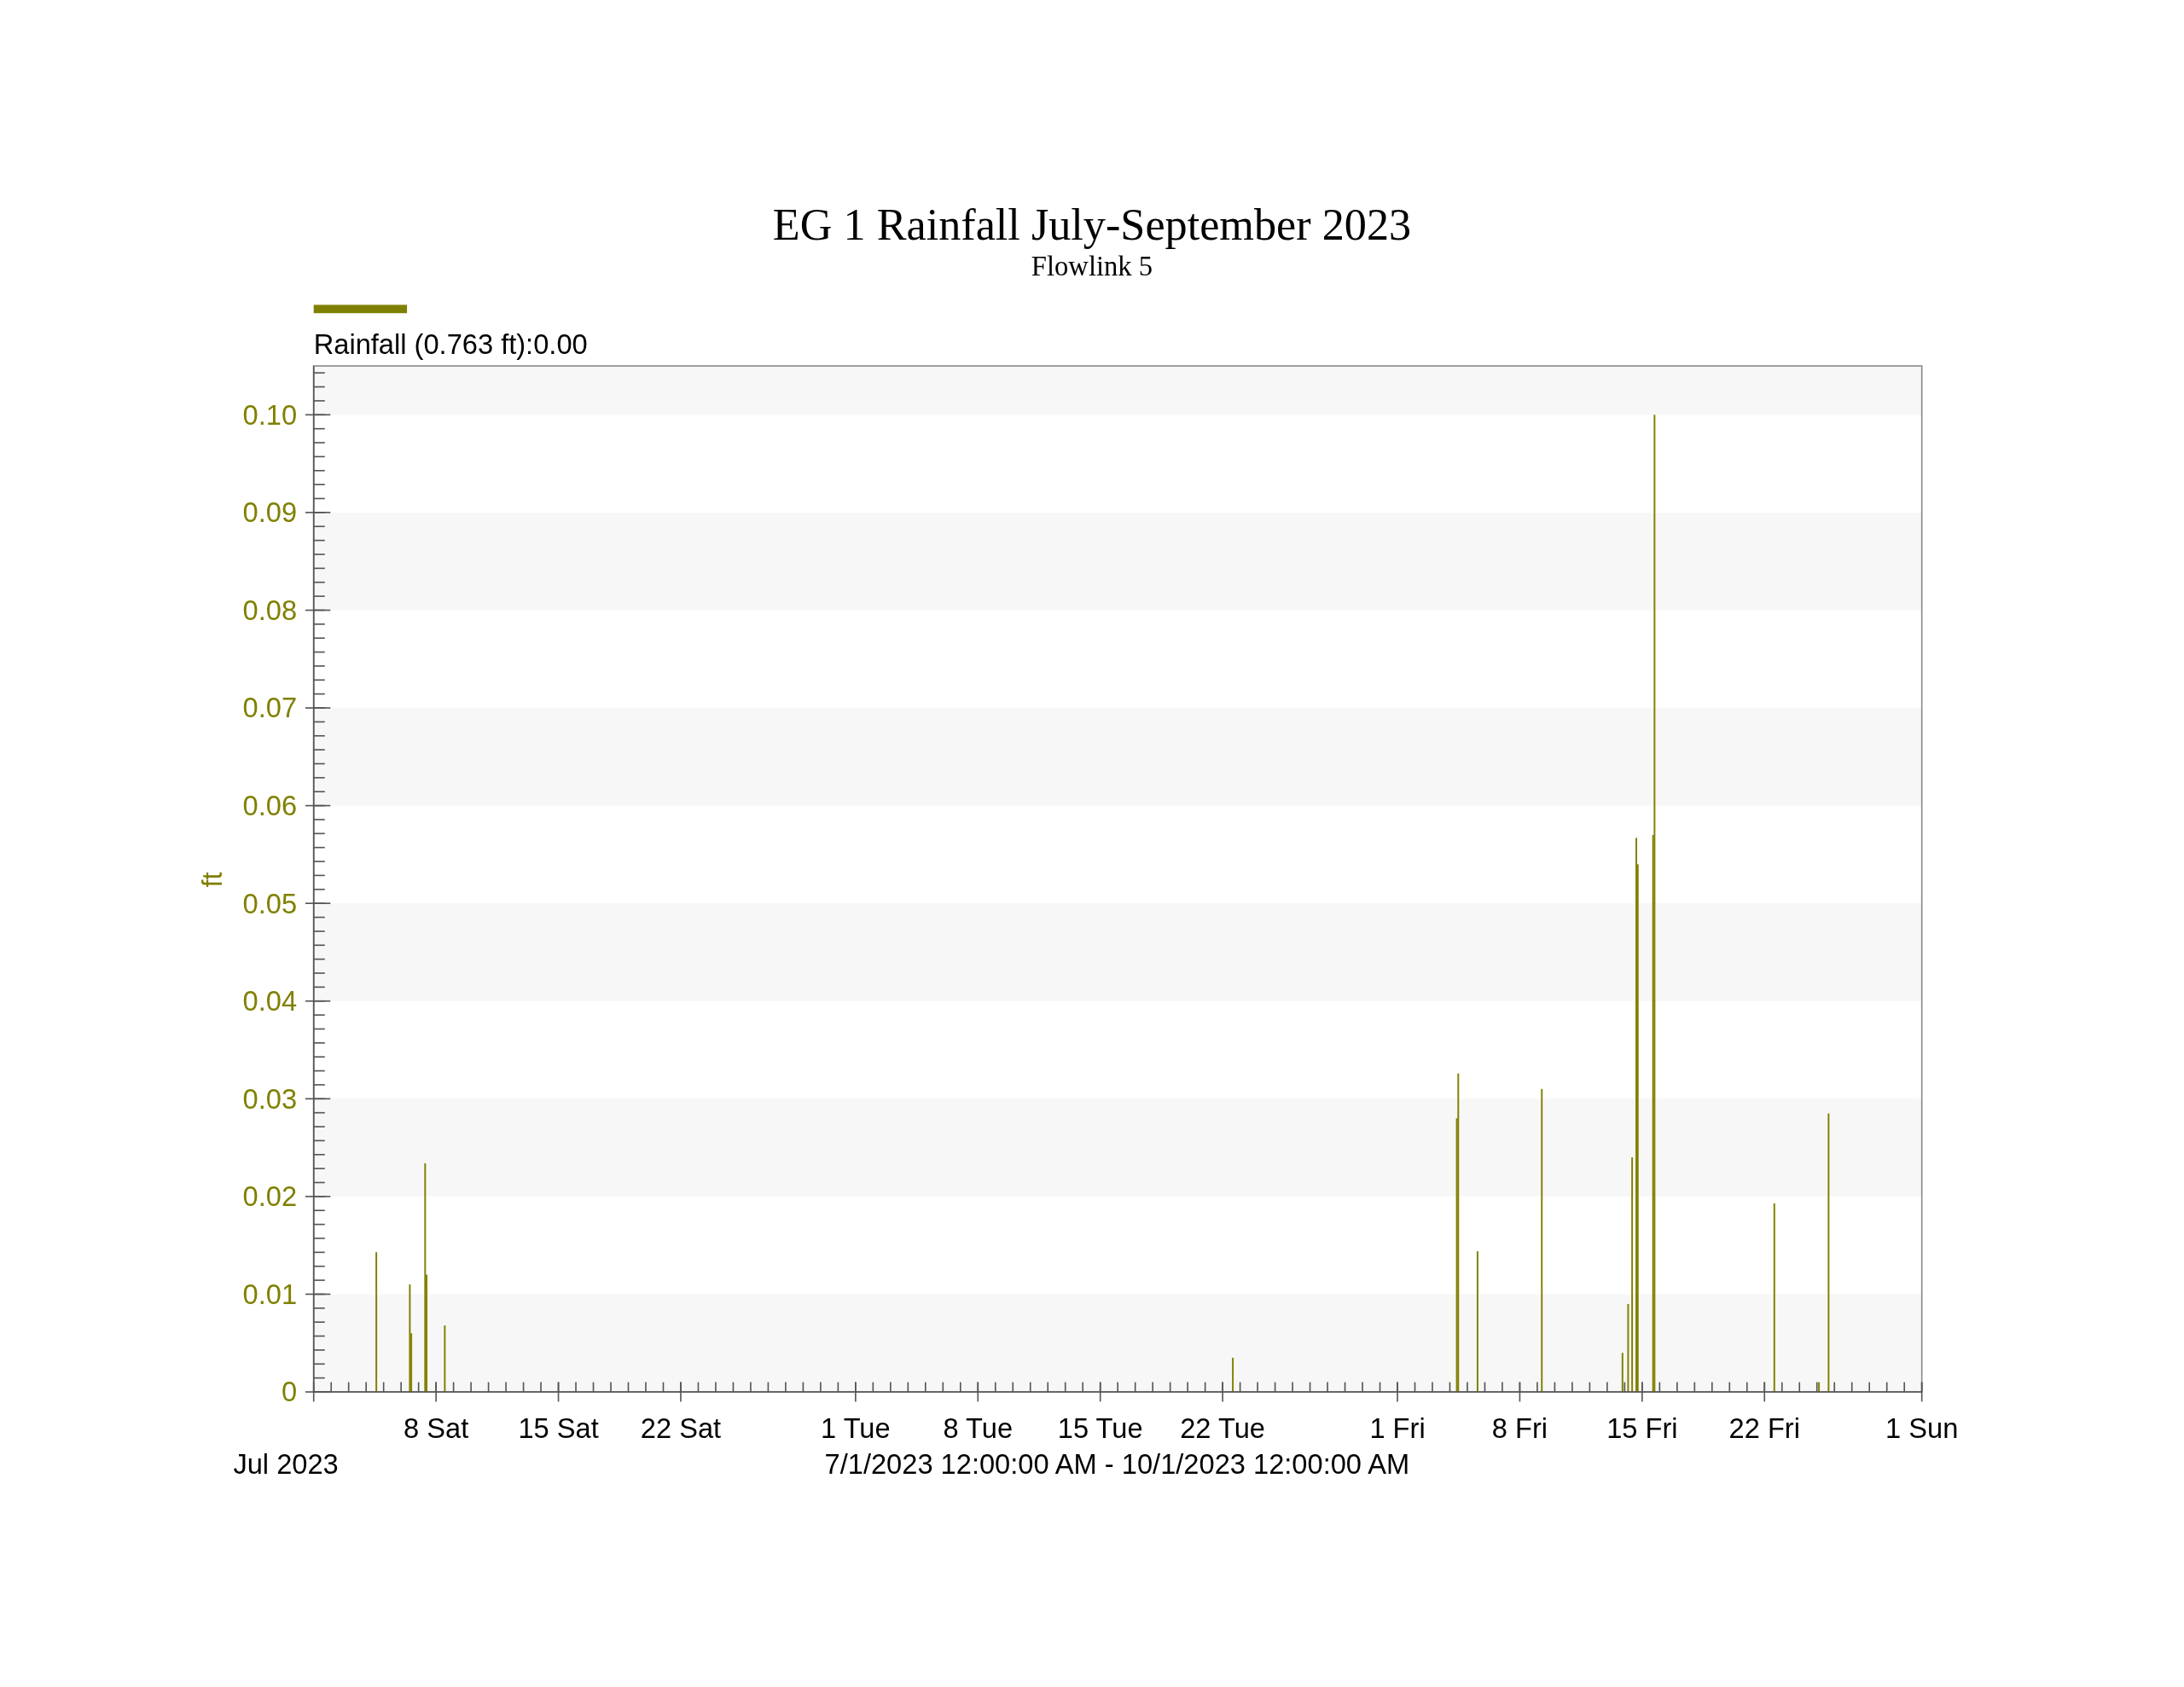 This screenshot has height=1687, width=2184. I want to click on y-tick-label: 0, so click(289, 1392).